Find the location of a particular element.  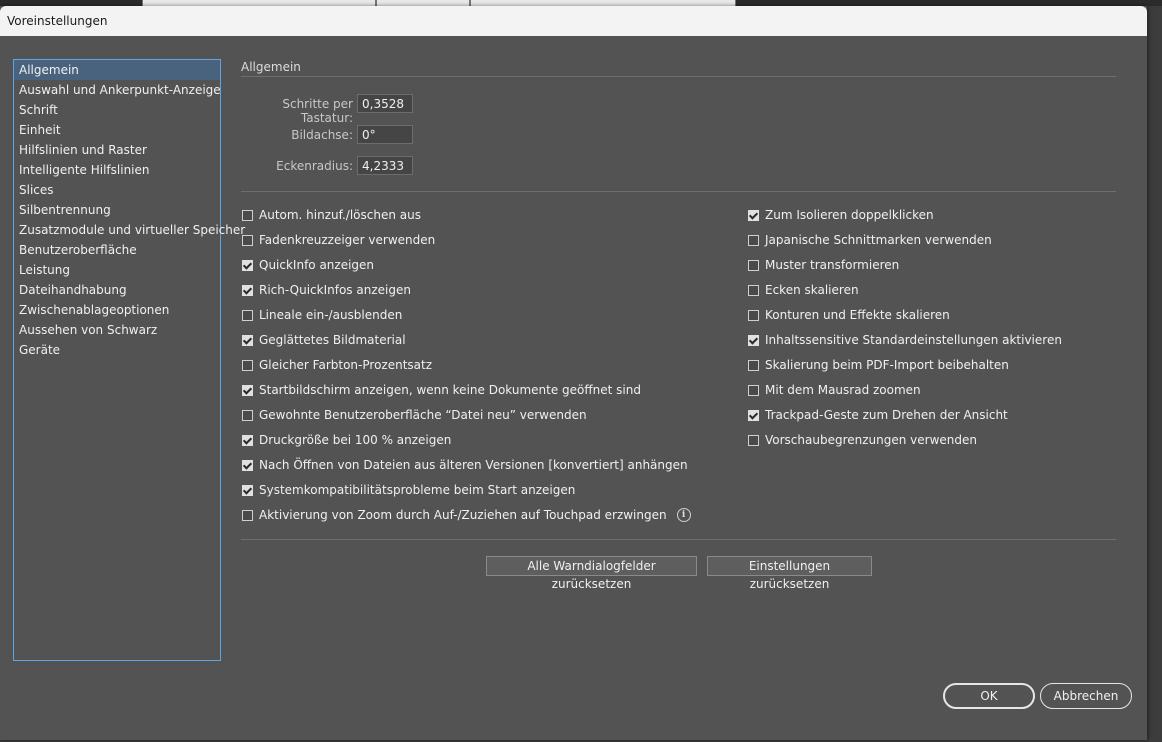

option-checkbox-row: Konturen und Effekte skalieren is located at coordinates (849, 315).